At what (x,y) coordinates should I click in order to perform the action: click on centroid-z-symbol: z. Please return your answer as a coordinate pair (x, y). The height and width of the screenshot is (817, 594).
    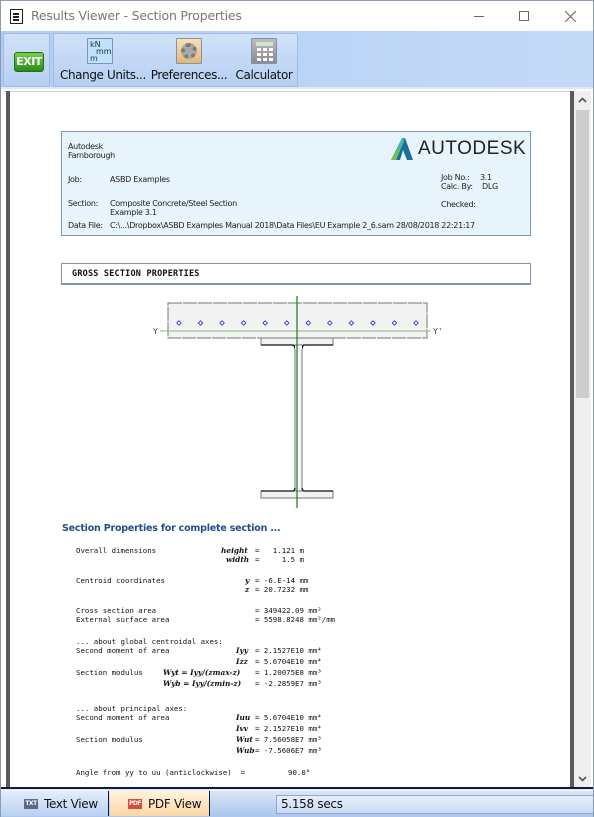
    Looking at the image, I should click on (247, 589).